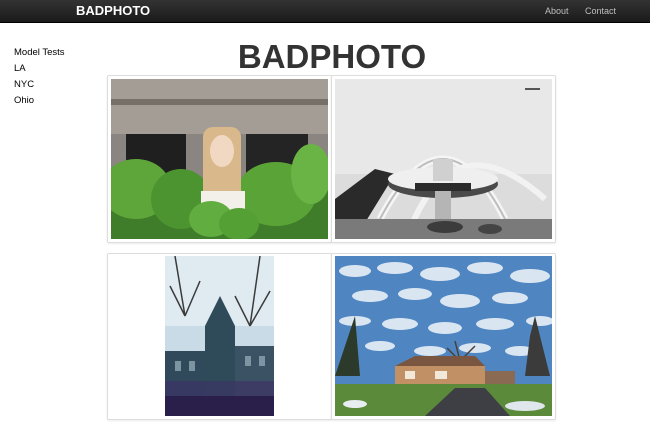 This screenshot has height=434, width=650. I want to click on photo-thumbnail-nyc-building, so click(219, 336).